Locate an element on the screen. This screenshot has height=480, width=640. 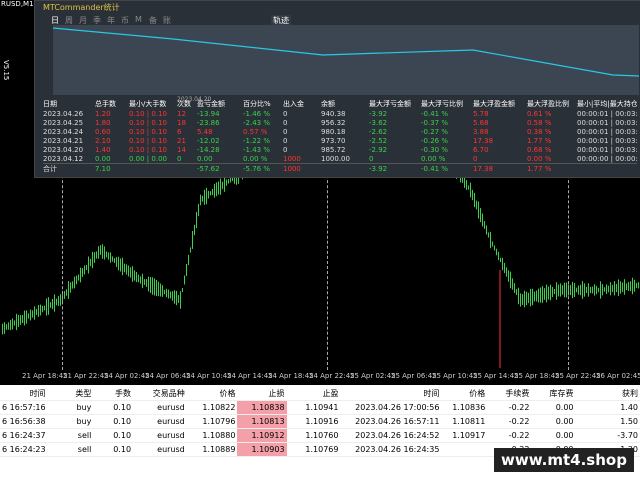
order-cell: buy is located at coordinates (70, 421).